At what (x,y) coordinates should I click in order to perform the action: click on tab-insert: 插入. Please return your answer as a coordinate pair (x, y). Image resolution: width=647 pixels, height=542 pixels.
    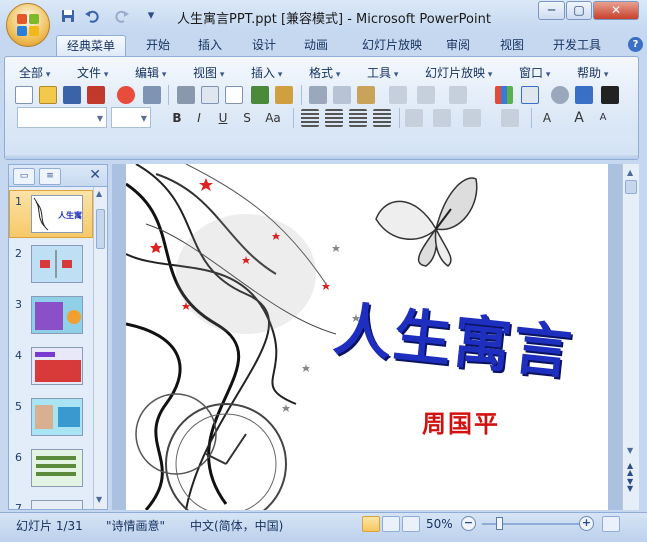
    Looking at the image, I should click on (210, 45).